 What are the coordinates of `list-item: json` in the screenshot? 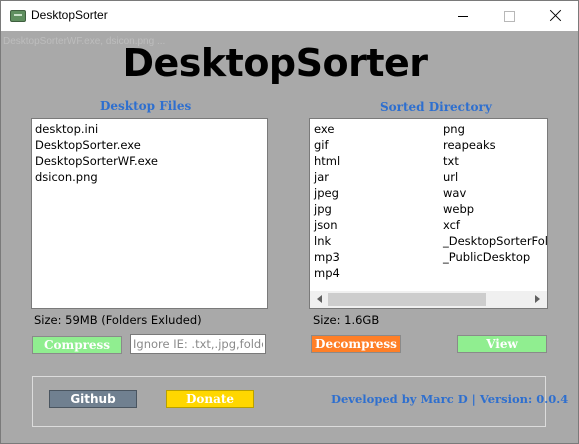 It's located at (326, 225).